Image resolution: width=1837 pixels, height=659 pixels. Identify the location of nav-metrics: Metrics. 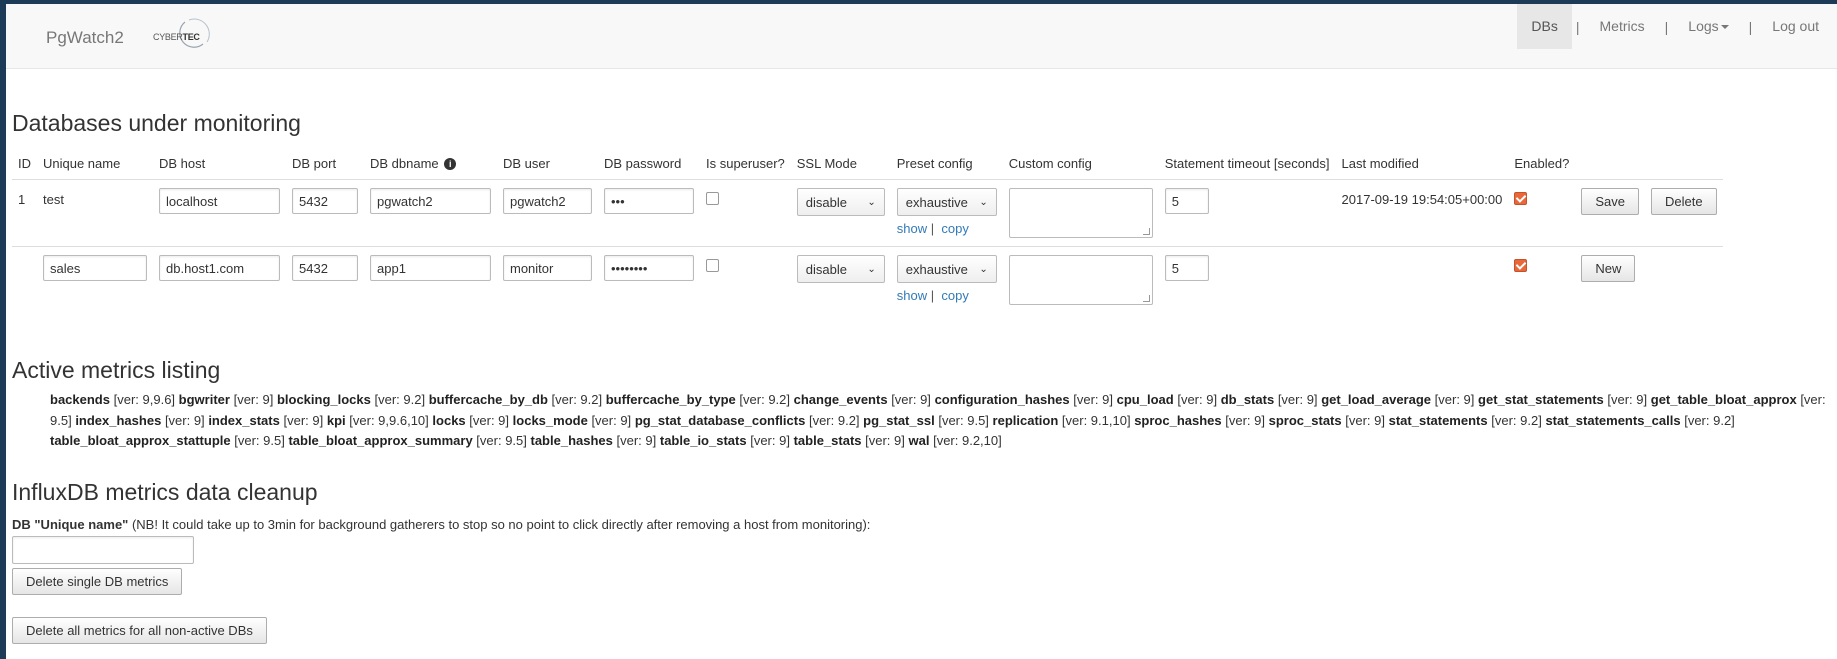
(1622, 26).